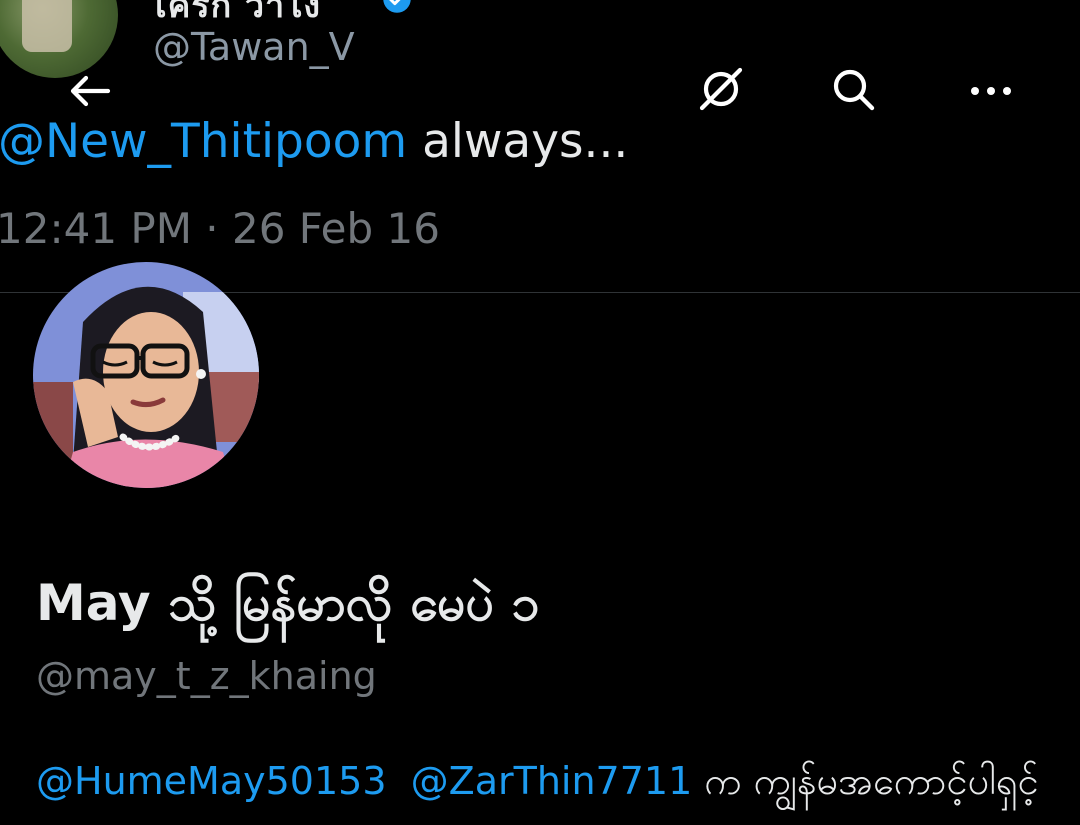 This screenshot has width=1080, height=825. Describe the element at coordinates (211, 781) in the screenshot. I see `mention-link-1: @HumeMay50153` at that location.